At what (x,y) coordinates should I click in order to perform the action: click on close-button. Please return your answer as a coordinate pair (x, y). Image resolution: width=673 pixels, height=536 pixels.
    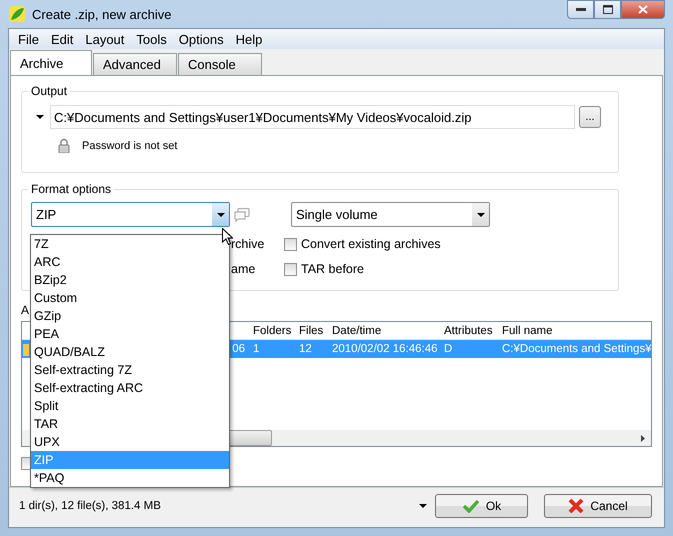
    Looking at the image, I should click on (643, 9).